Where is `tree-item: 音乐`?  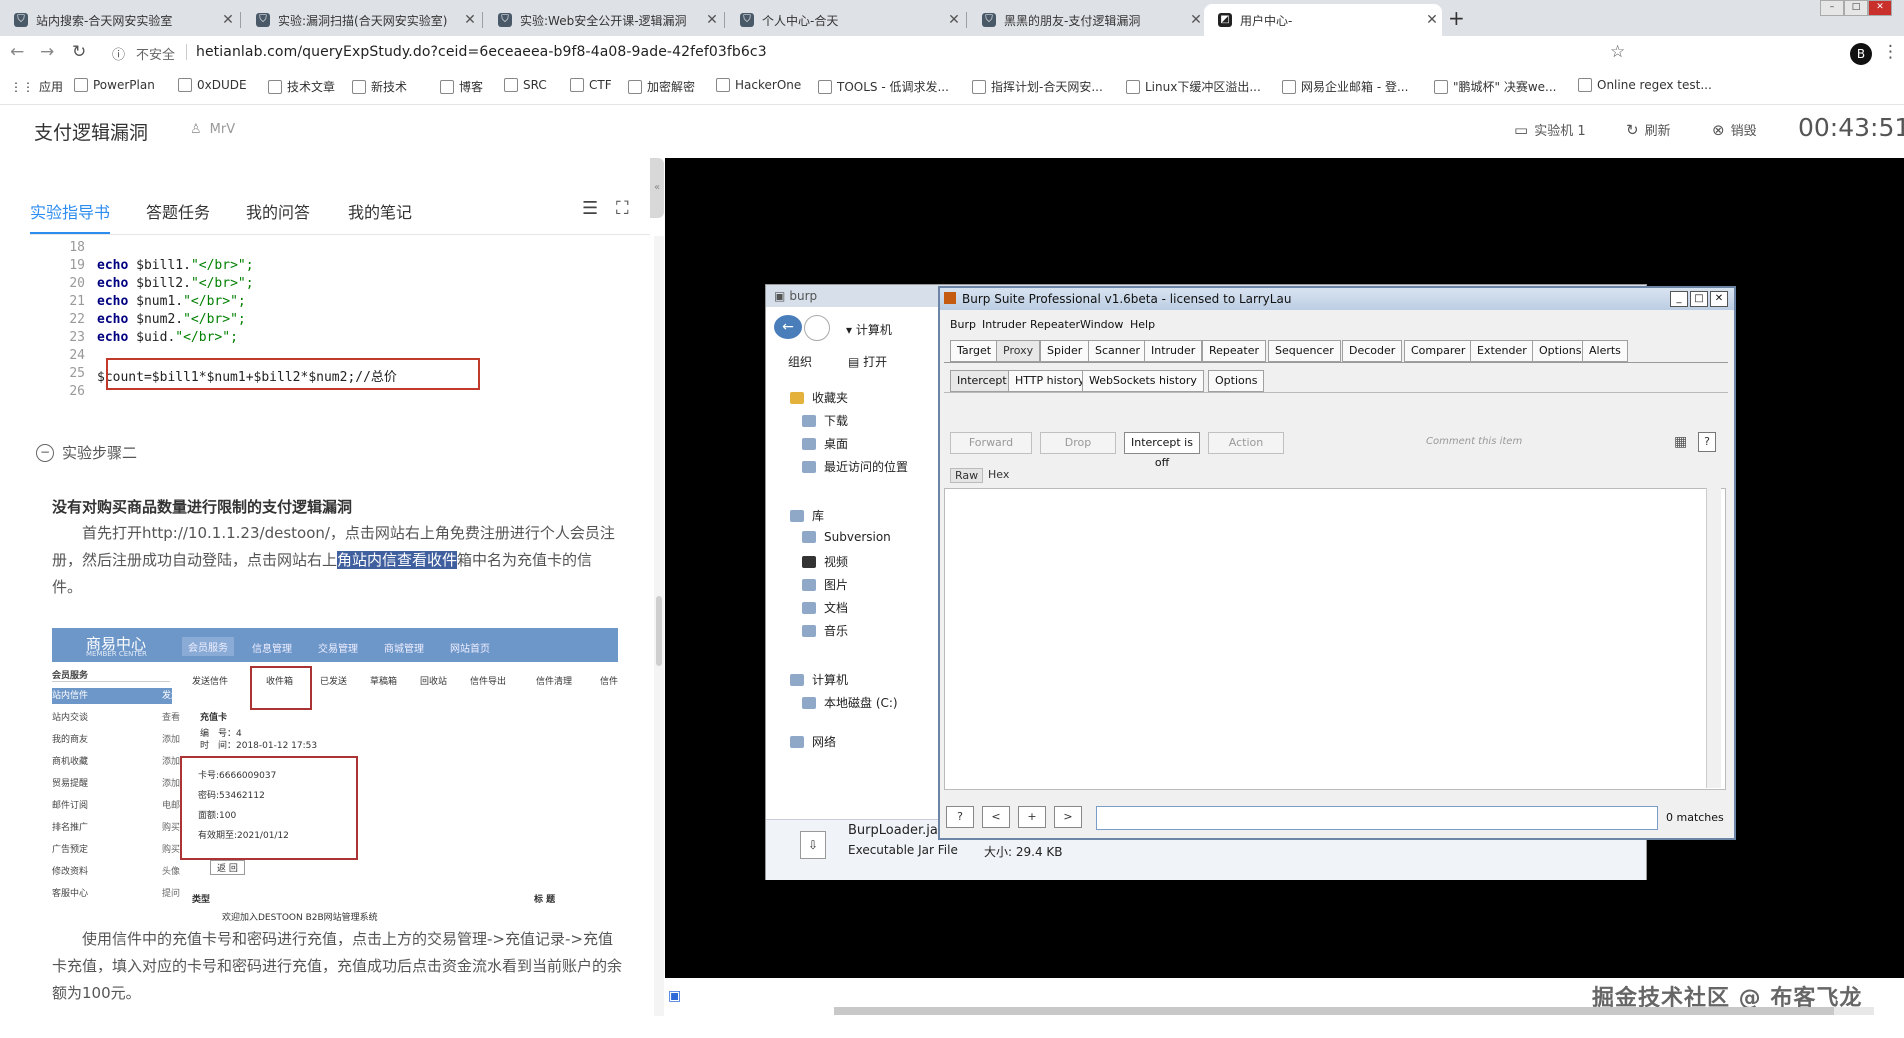
tree-item: 音乐 is located at coordinates (825, 630).